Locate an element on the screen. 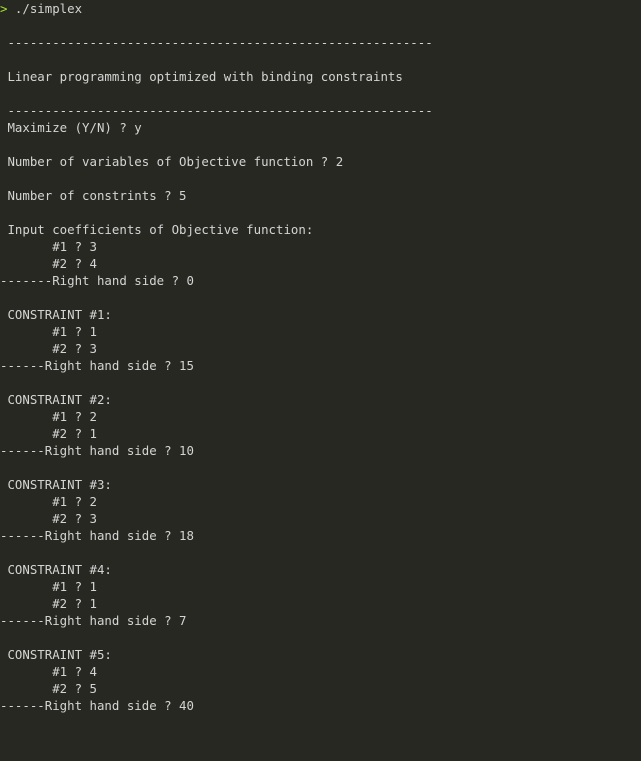 The width and height of the screenshot is (641, 761). maximize-prompt: Maximize (Y/N) ? y is located at coordinates (71, 127).